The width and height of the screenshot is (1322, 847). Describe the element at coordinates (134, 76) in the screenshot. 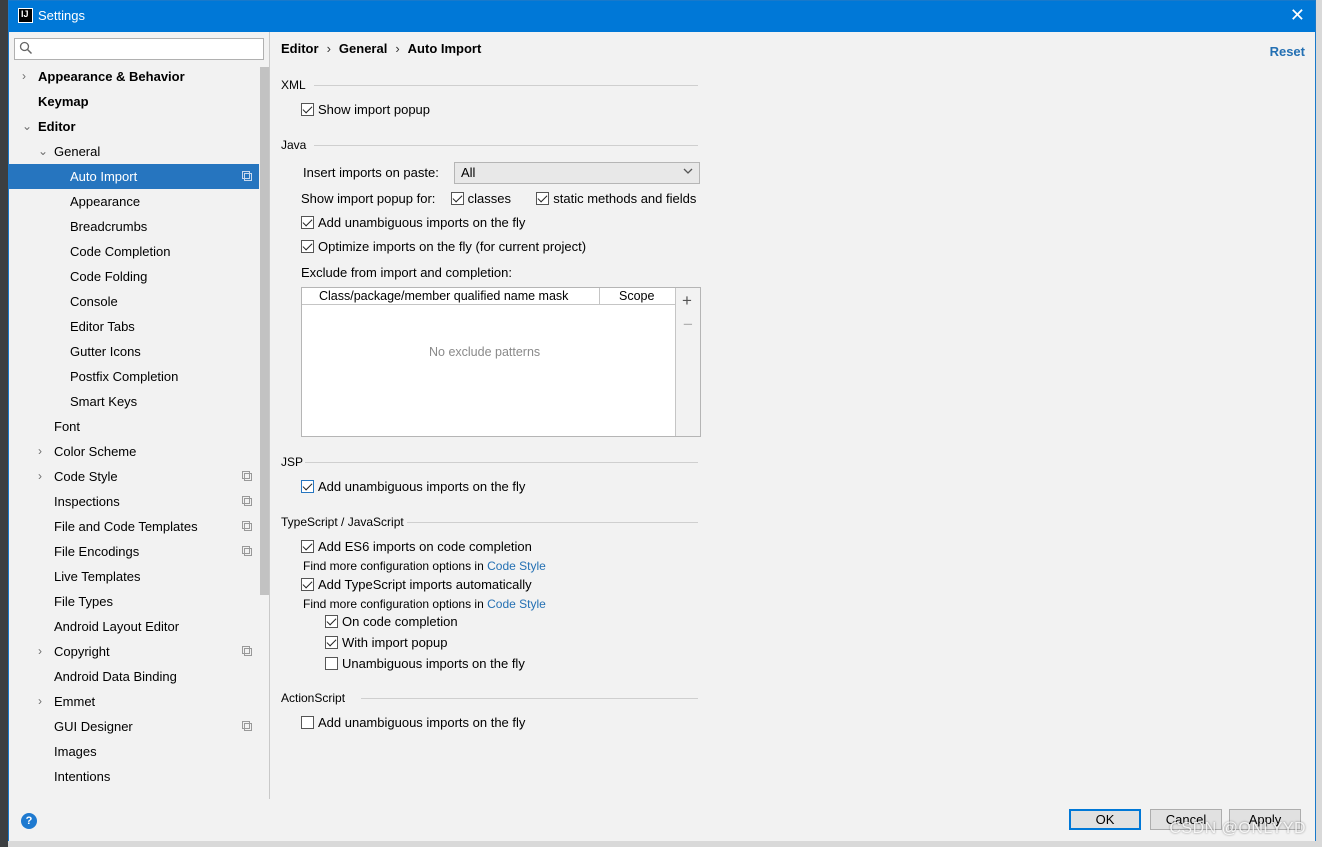

I see `sidebar-item: › Appearance & Behavior` at that location.